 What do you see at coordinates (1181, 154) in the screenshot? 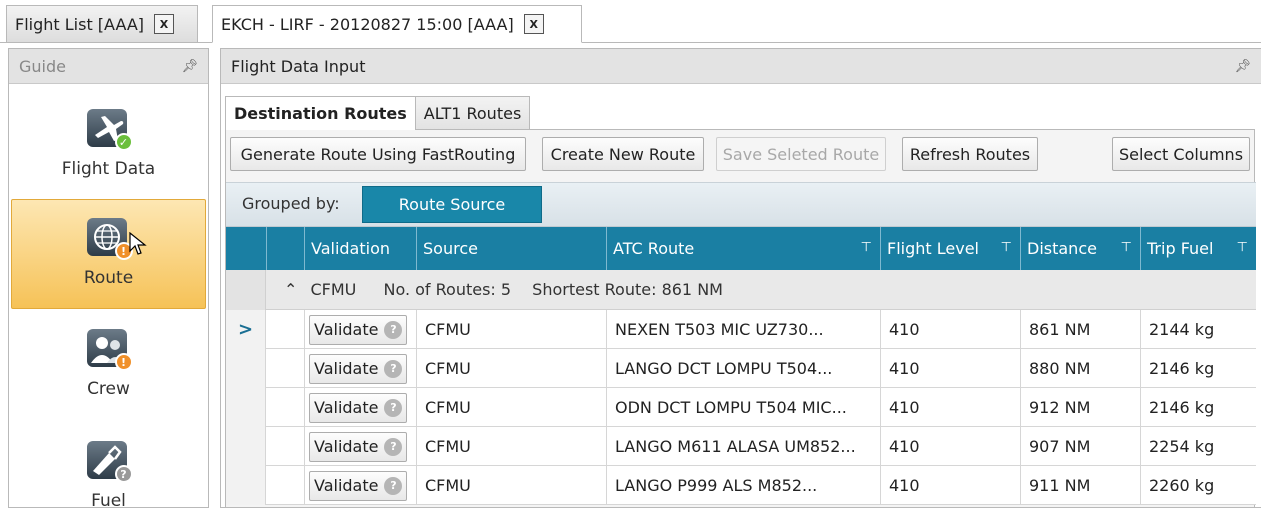
I see `select-columns-button: Select Columns` at bounding box center [1181, 154].